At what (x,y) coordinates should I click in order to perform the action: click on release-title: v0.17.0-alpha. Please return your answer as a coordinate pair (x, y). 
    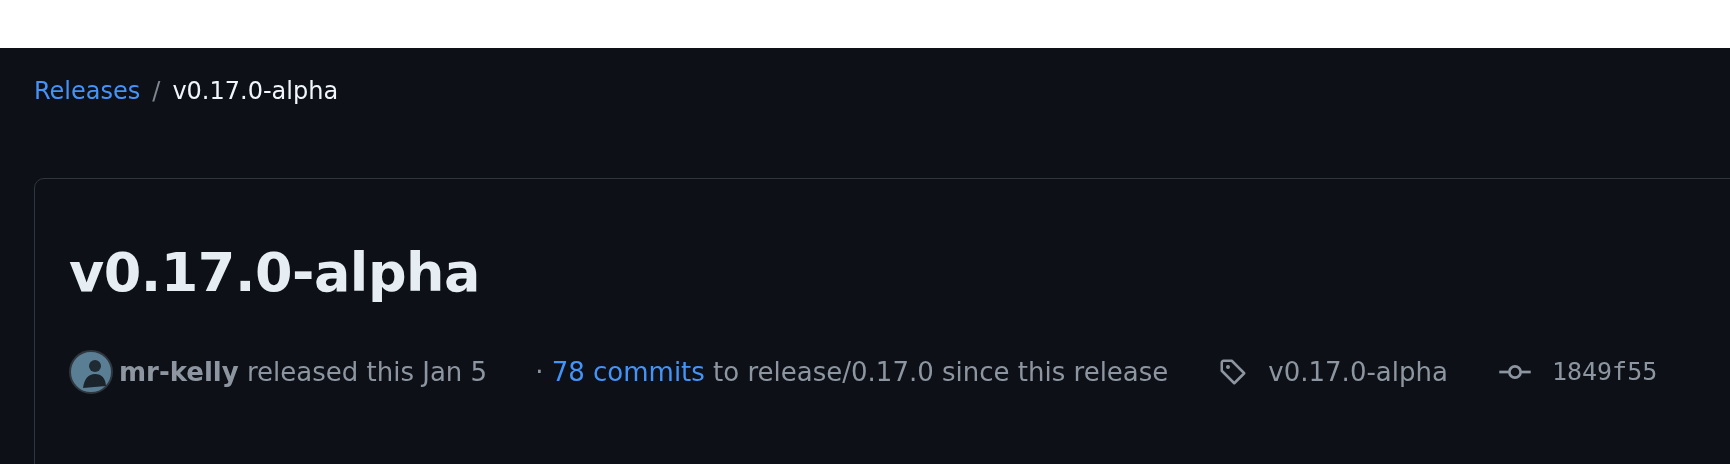
    Looking at the image, I should click on (275, 273).